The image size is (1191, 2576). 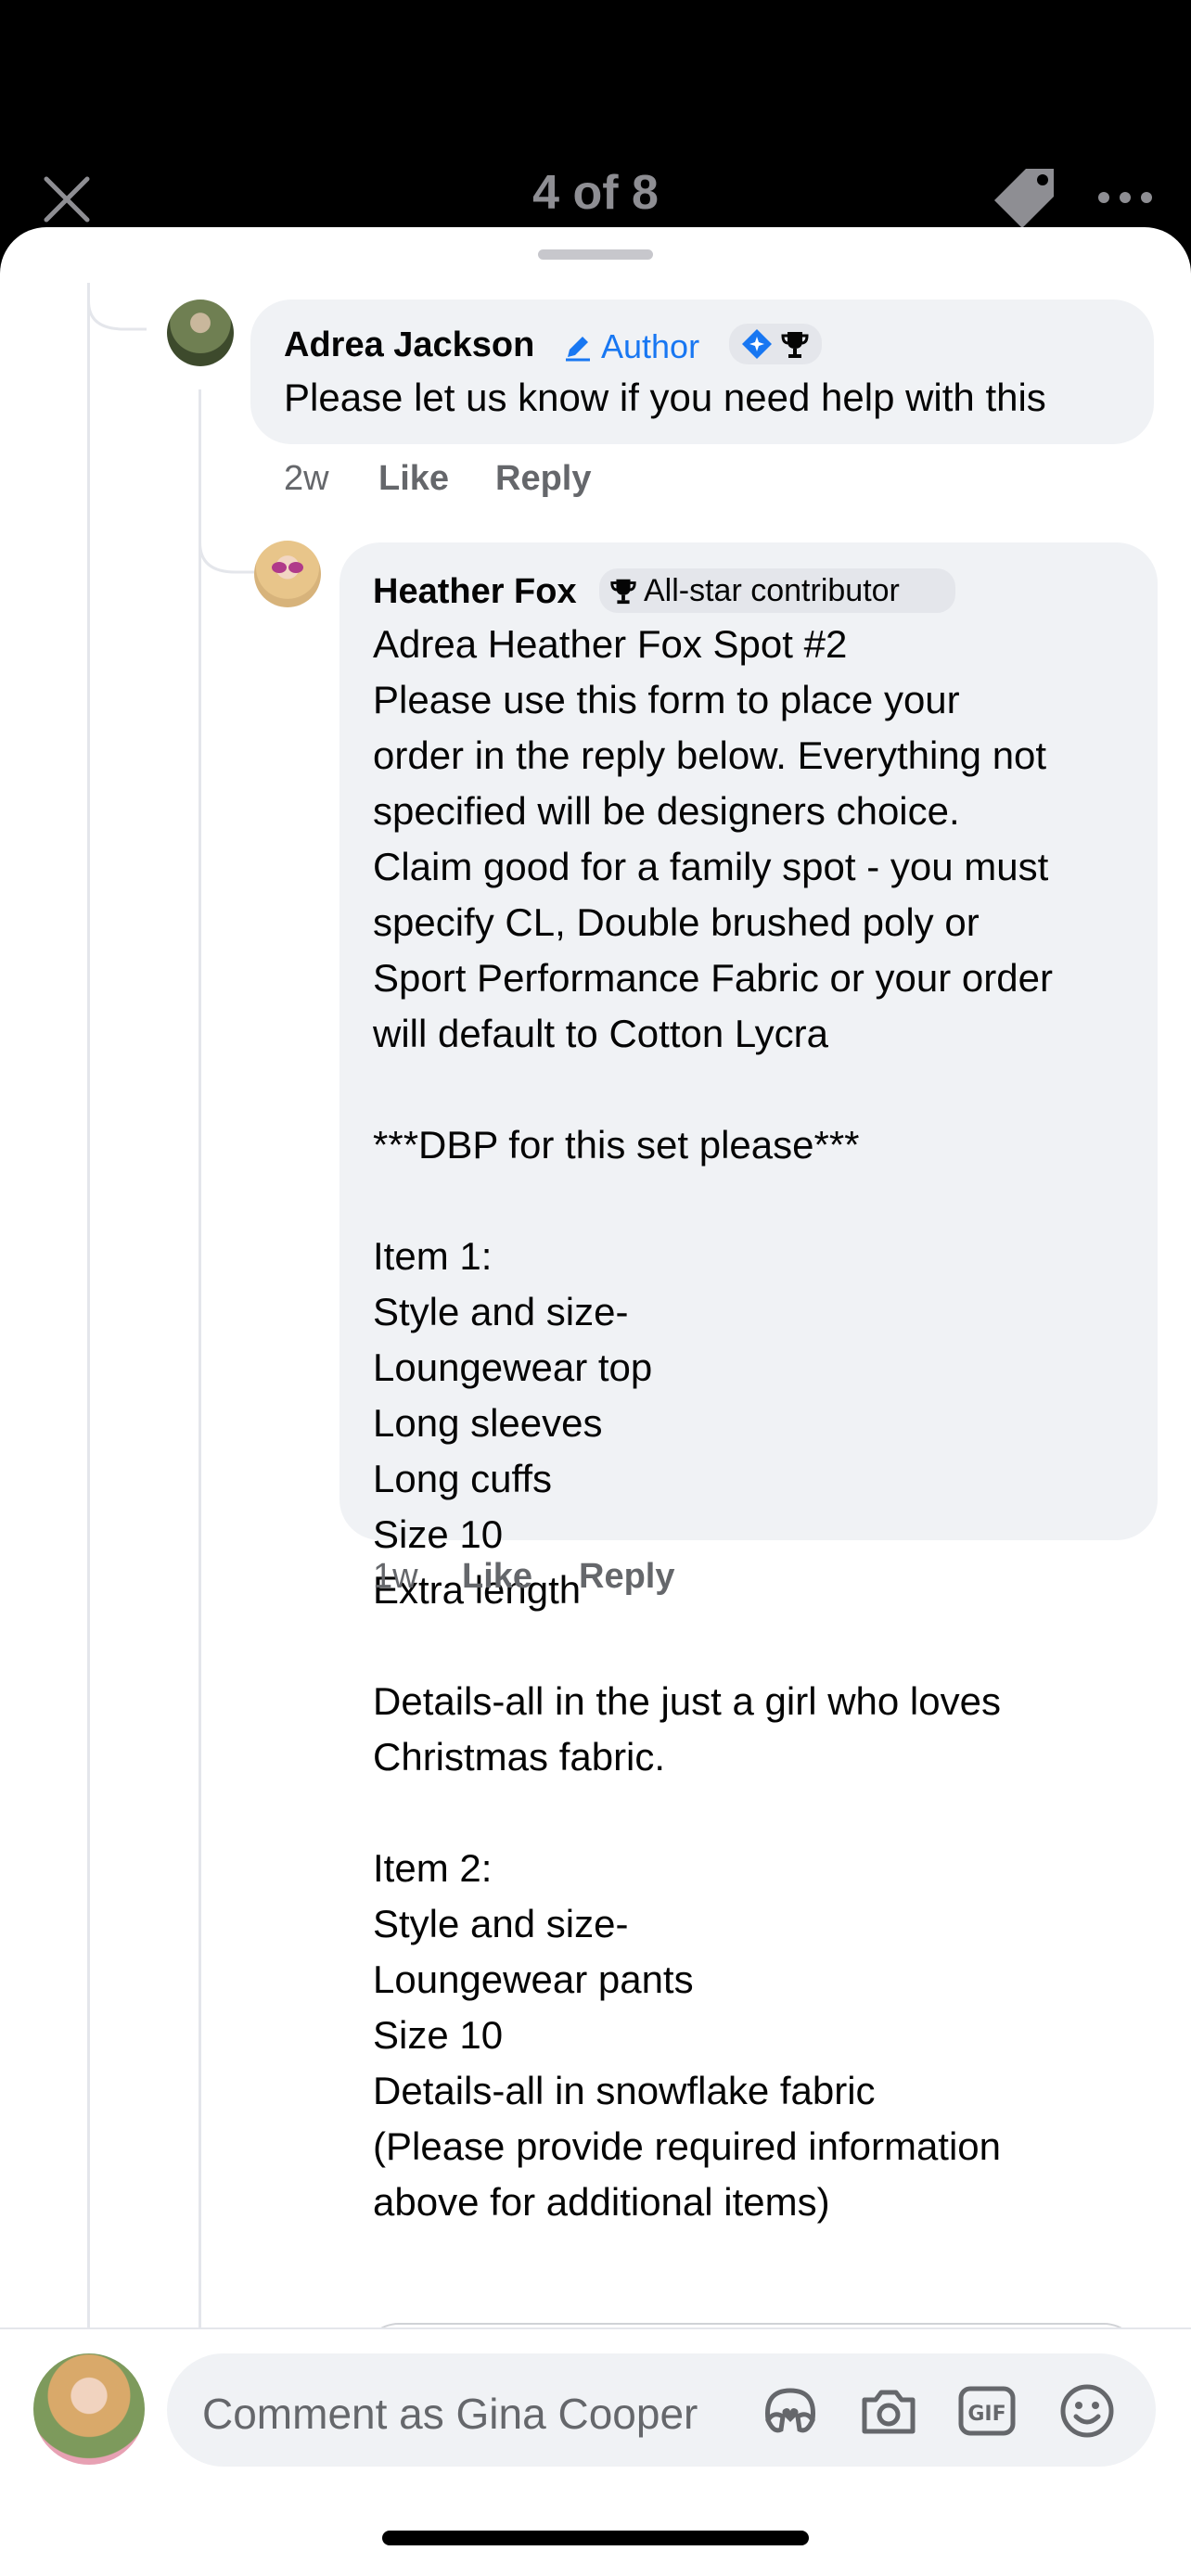 I want to click on author-badge: Author, so click(x=630, y=346).